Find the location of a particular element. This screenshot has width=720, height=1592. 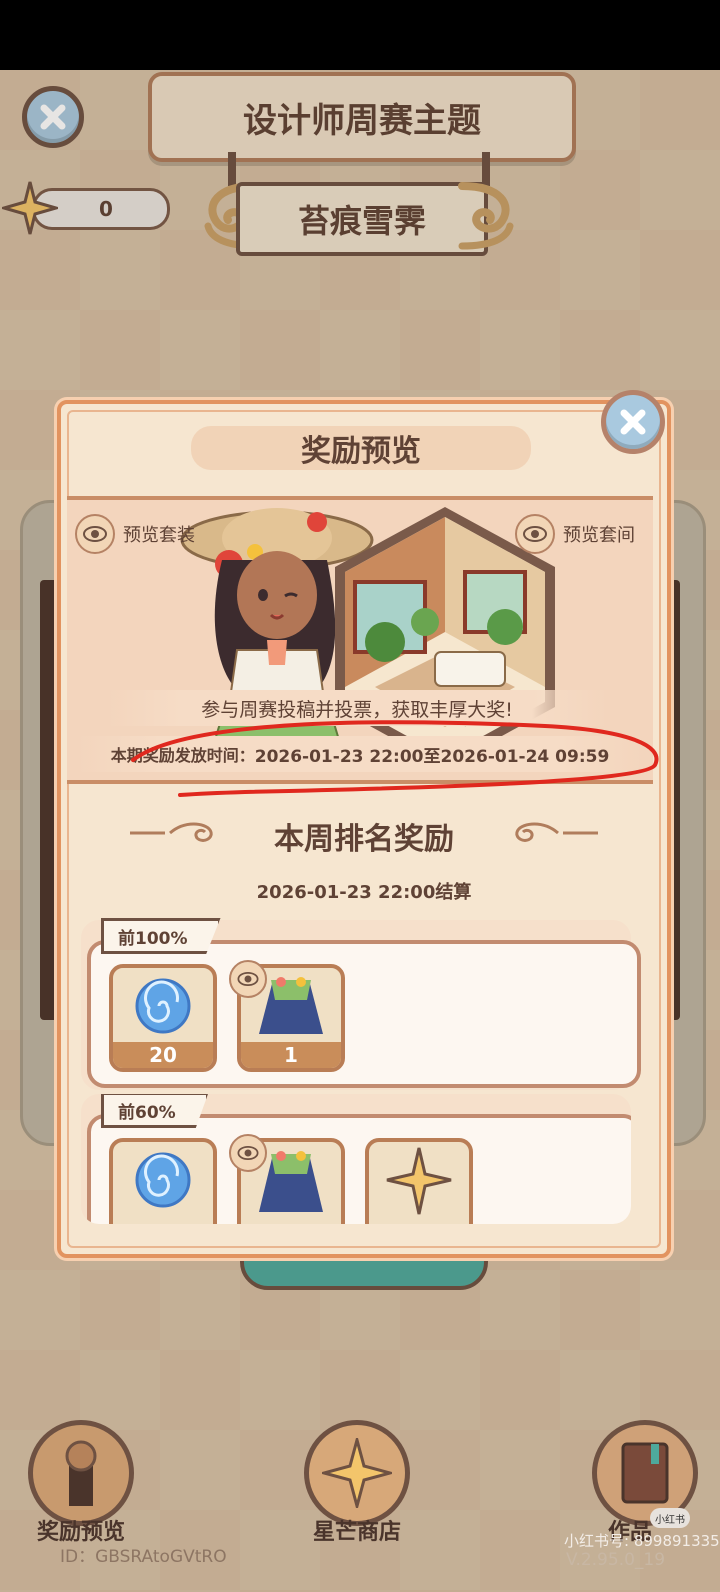

user-id: ID：GBSRAtoGVtRO is located at coordinates (143, 1557).